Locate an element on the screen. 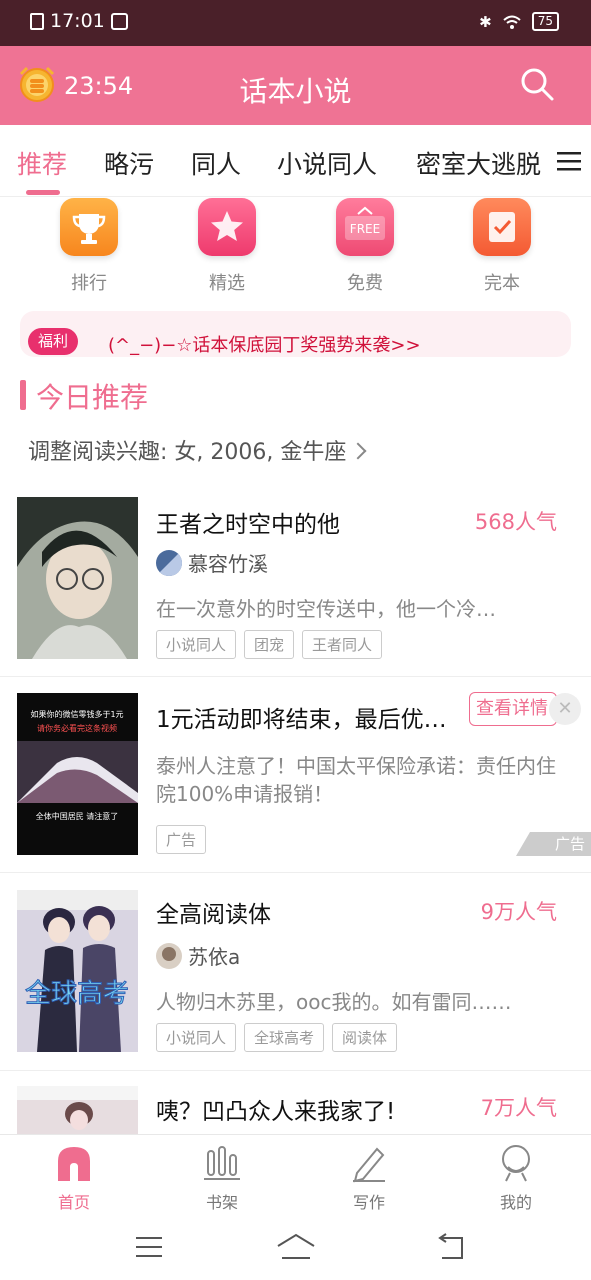 This screenshot has height=1280, width=591. chevron-right-icon is located at coordinates (358, 451).